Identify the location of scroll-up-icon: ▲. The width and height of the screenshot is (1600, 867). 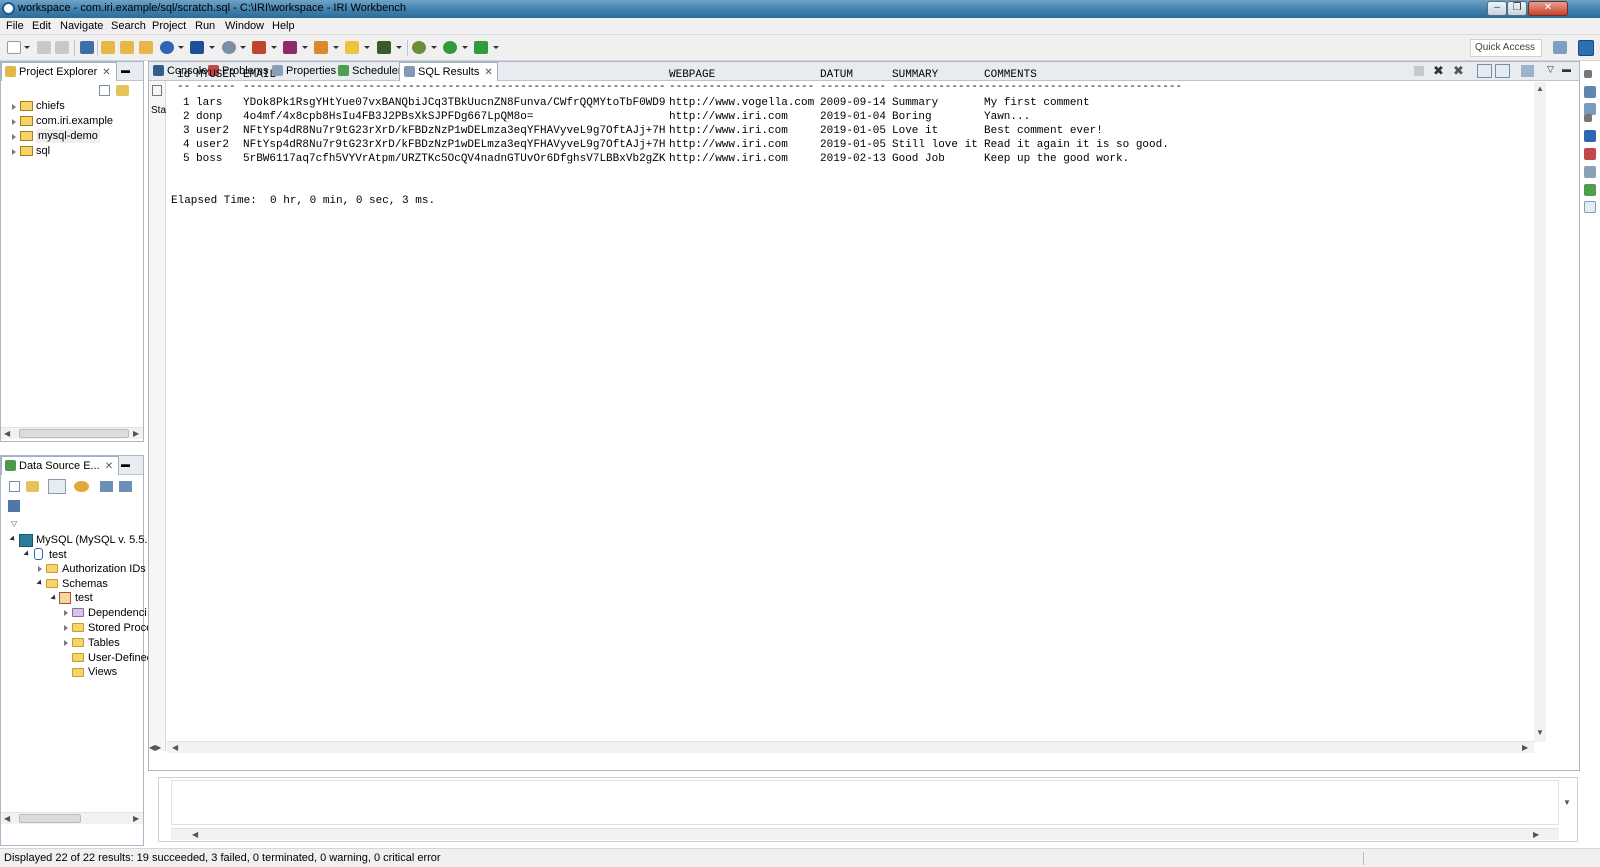
(1540, 88).